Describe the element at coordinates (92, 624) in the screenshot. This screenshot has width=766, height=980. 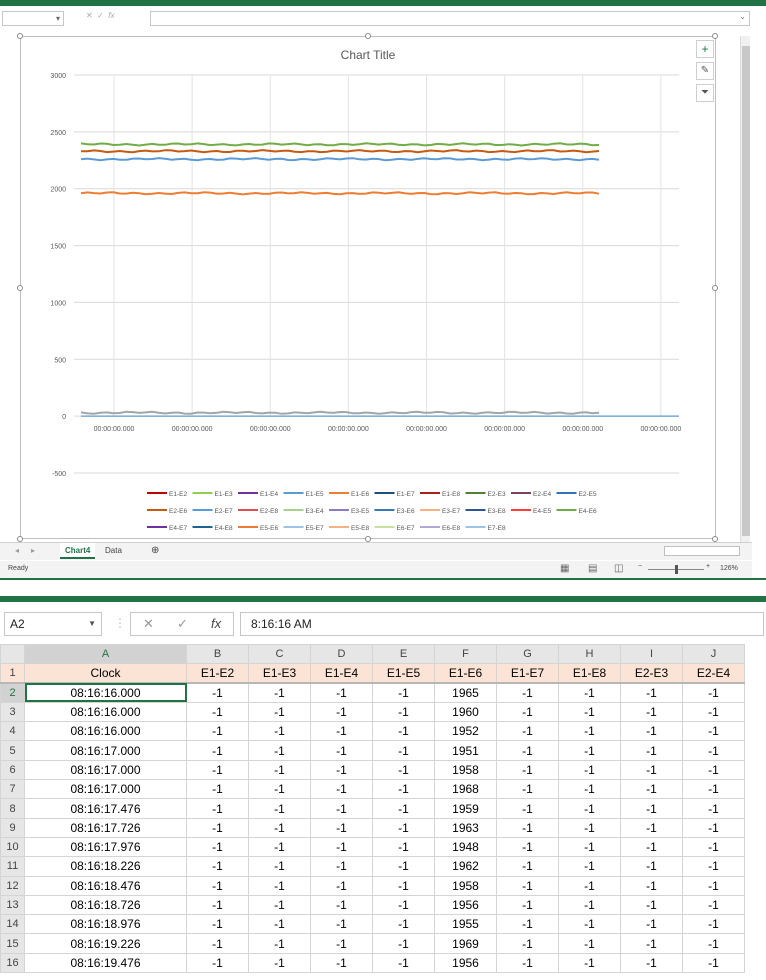
I see `chevron-down-icon: ▼` at that location.